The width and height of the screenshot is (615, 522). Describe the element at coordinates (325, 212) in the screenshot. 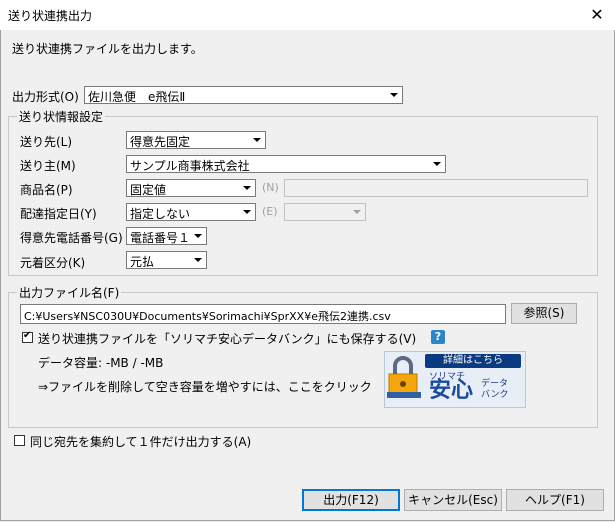

I see `delivery-date-extra-select` at that location.